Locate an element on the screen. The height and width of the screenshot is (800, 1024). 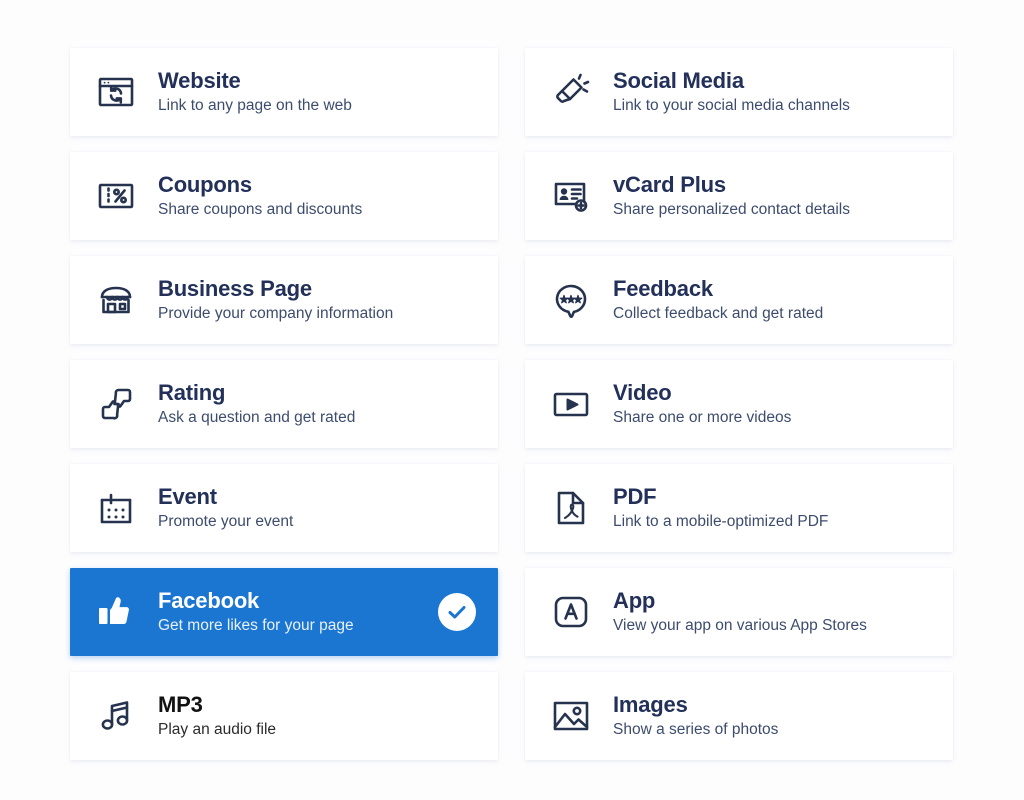
card-title: Video is located at coordinates (642, 392).